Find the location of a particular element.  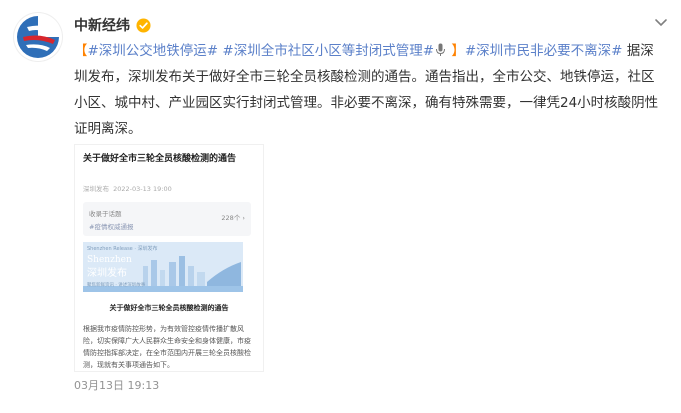

banner-top-text: Shenzhen Release · 深圳发布 is located at coordinates (122, 249).